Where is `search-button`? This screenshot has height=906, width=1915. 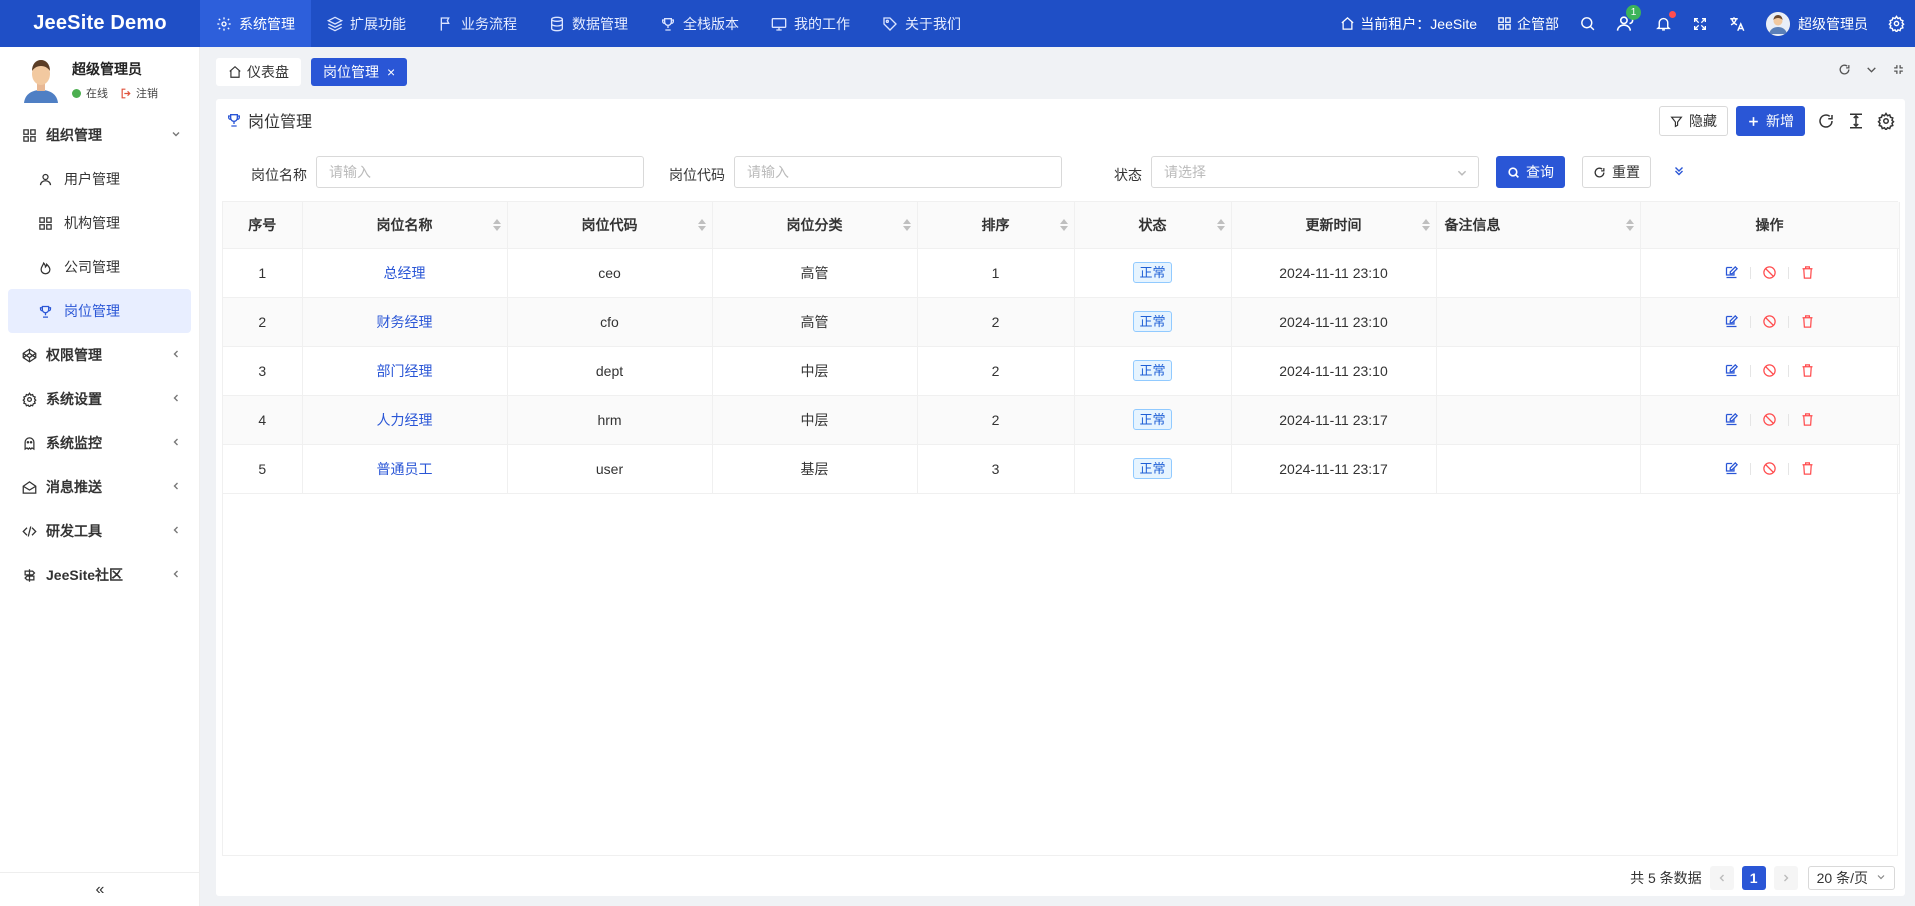
search-button is located at coordinates (1587, 23).